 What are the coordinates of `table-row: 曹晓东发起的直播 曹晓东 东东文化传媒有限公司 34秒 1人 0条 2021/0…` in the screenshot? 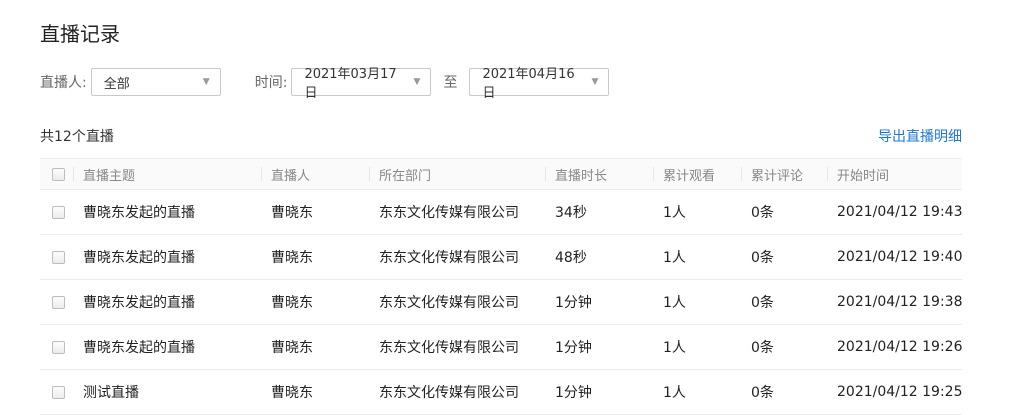 It's located at (501, 212).